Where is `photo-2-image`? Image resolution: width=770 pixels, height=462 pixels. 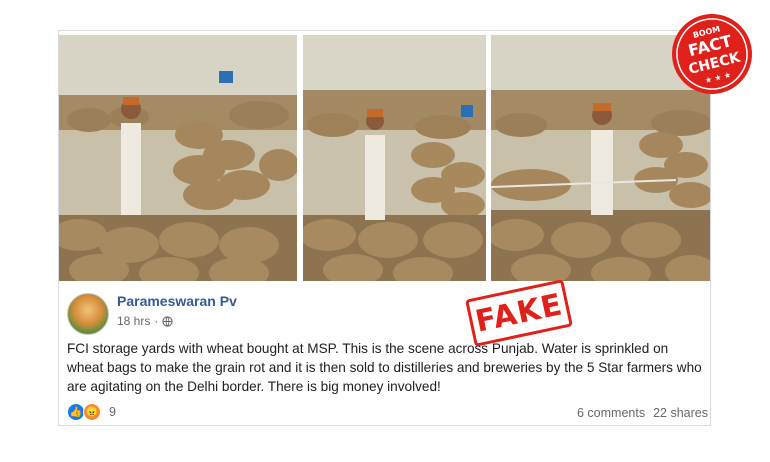 photo-2-image is located at coordinates (394, 158).